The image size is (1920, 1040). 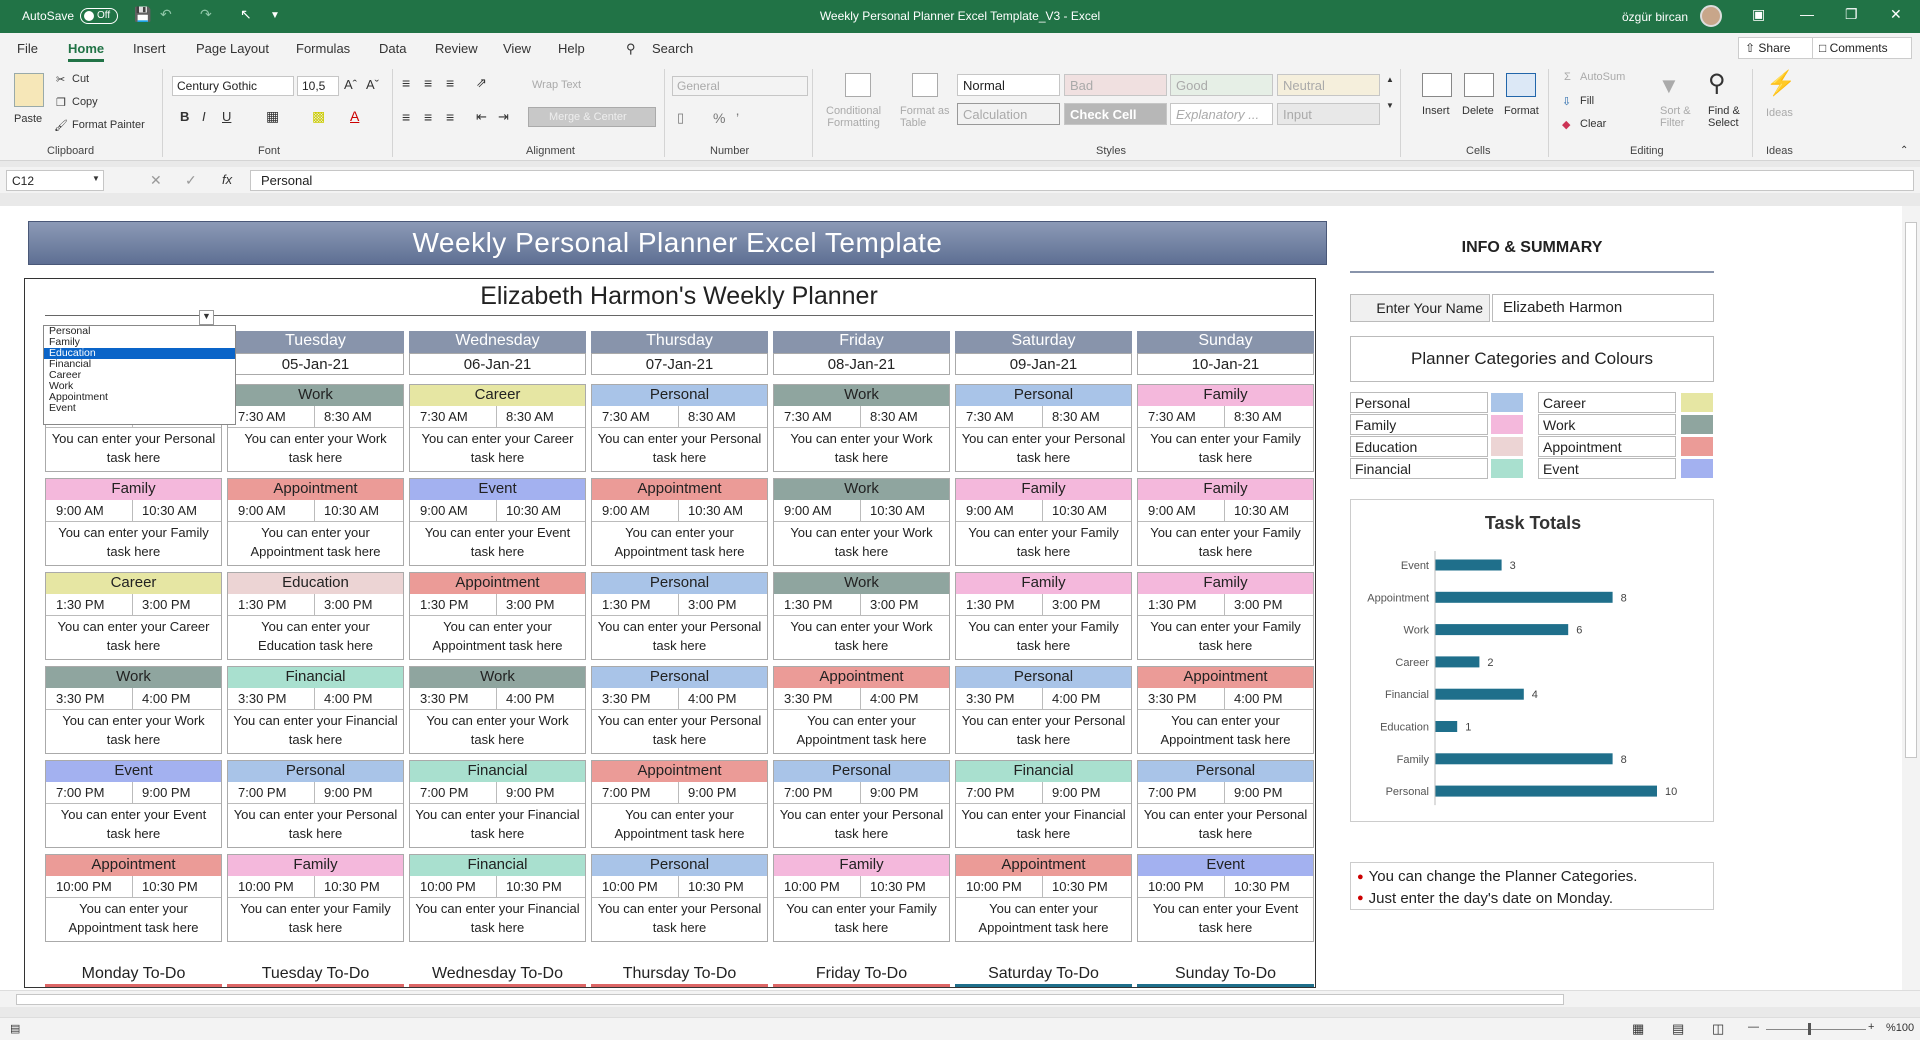 I want to click on task-text: You can enter your Event task here, so click(x=497, y=542).